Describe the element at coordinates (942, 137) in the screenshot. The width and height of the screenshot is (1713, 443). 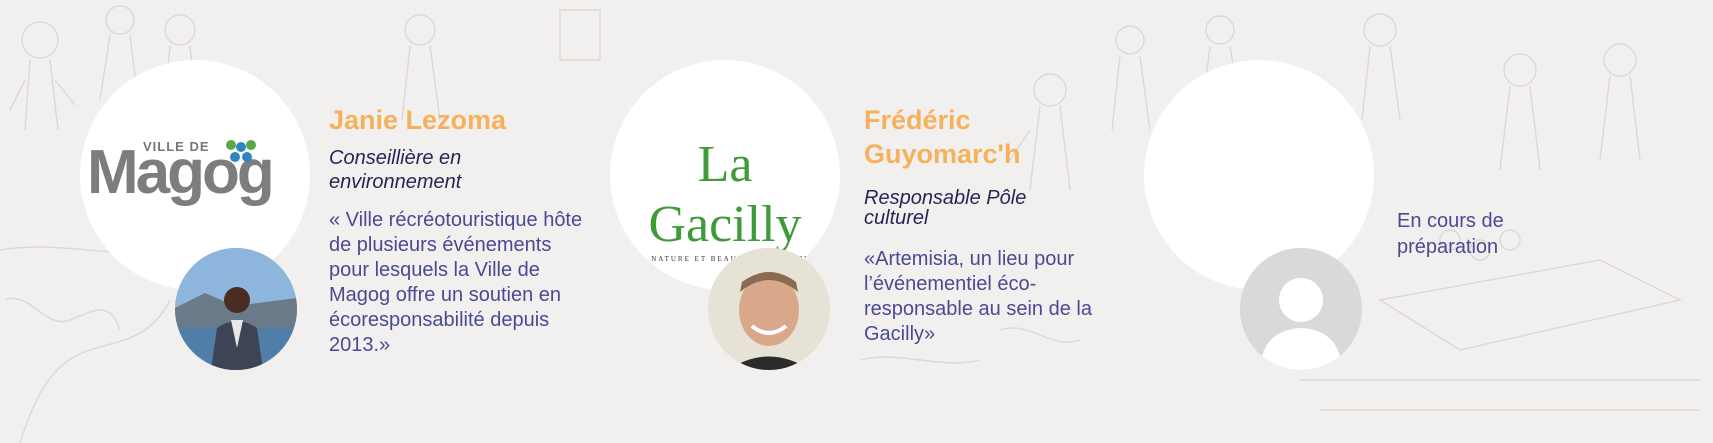
I see `speaker-name: Frédéric Guyomarc'h` at that location.